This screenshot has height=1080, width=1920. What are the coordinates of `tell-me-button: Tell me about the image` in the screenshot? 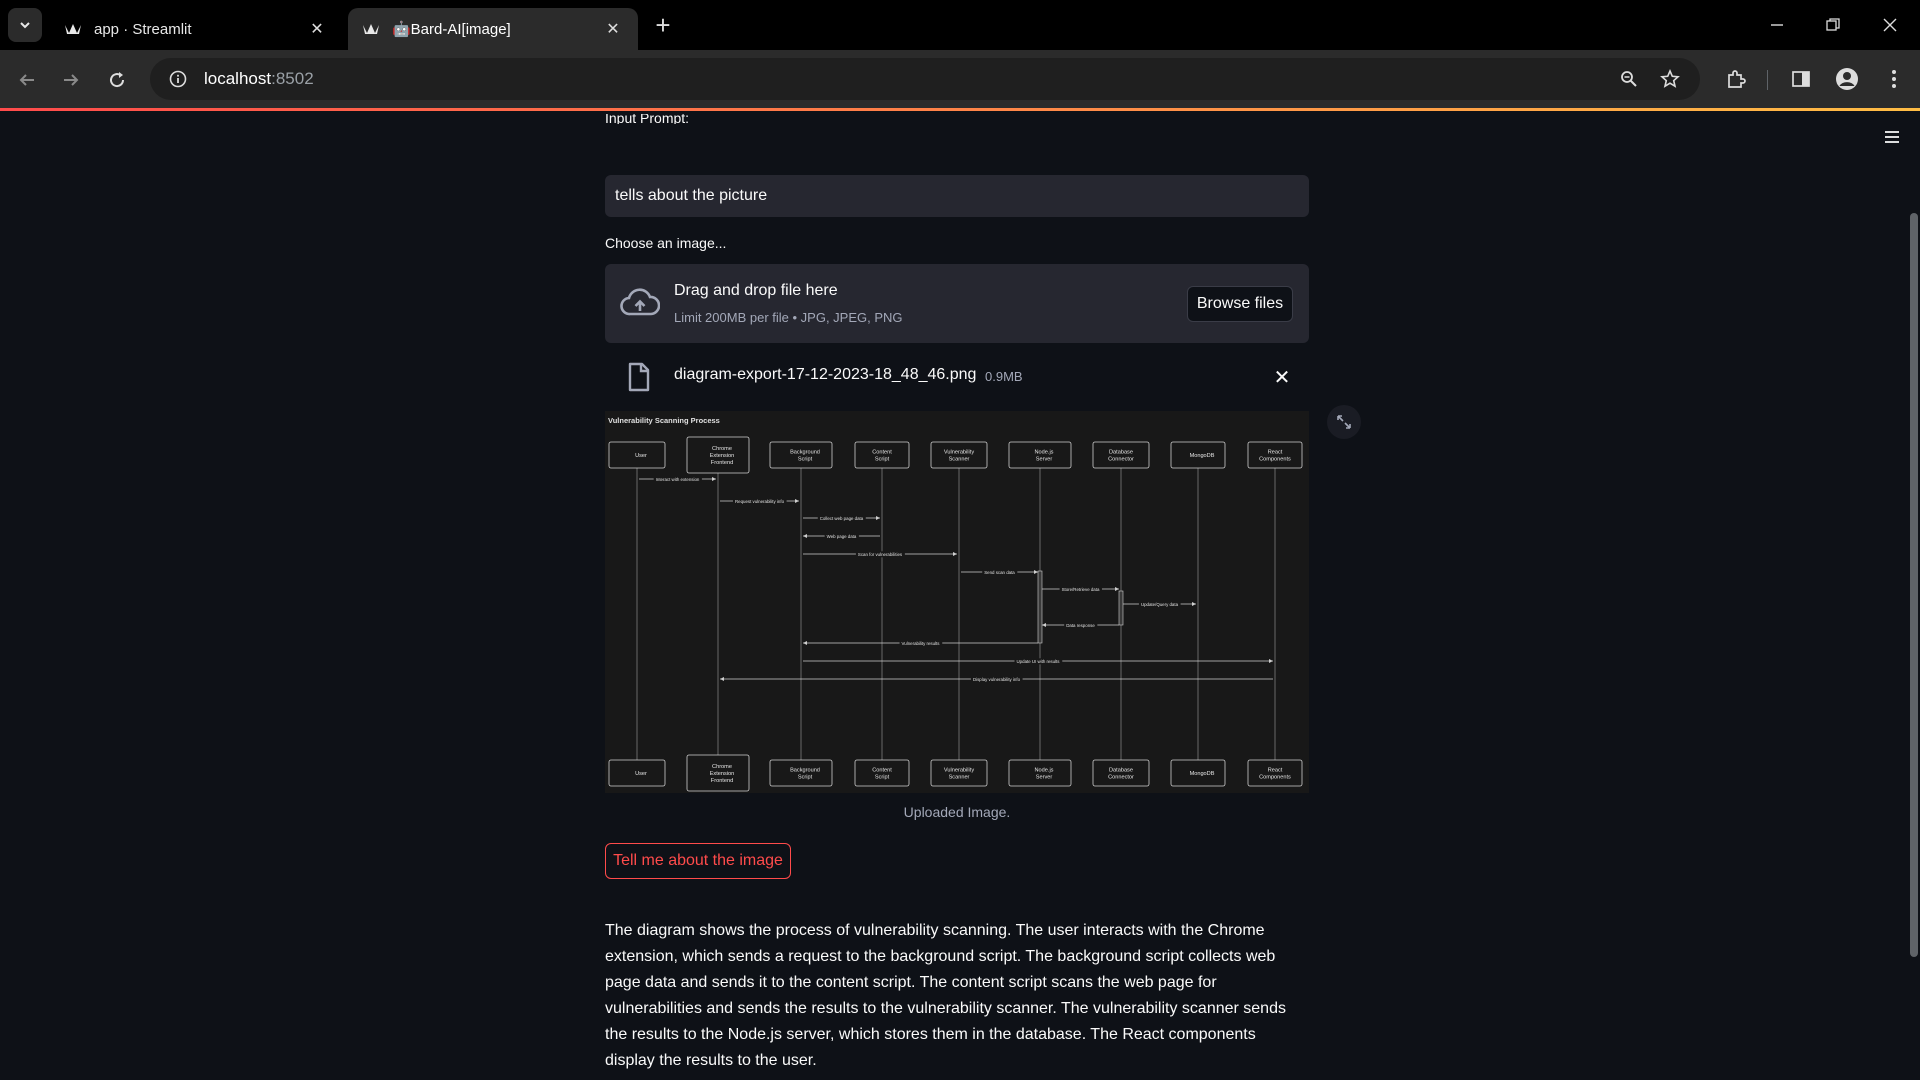 It's located at (698, 861).